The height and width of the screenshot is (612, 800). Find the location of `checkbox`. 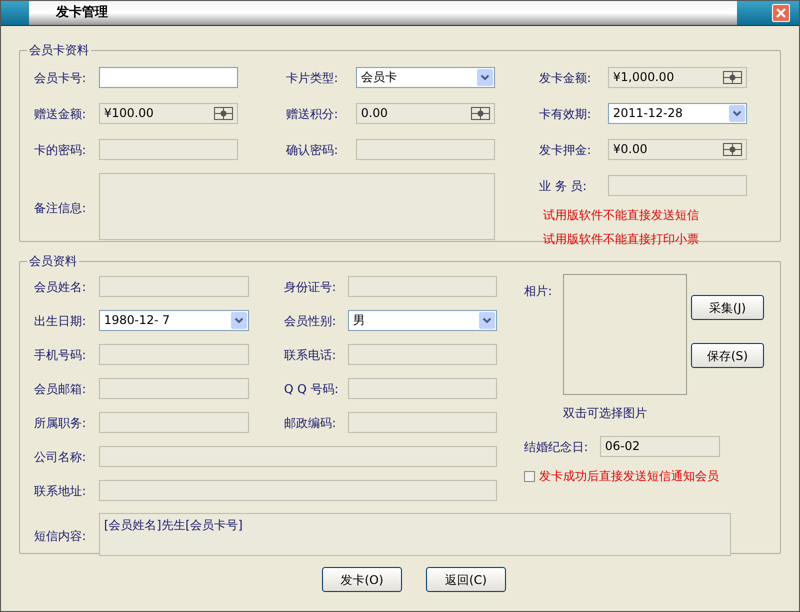

checkbox is located at coordinates (529, 476).